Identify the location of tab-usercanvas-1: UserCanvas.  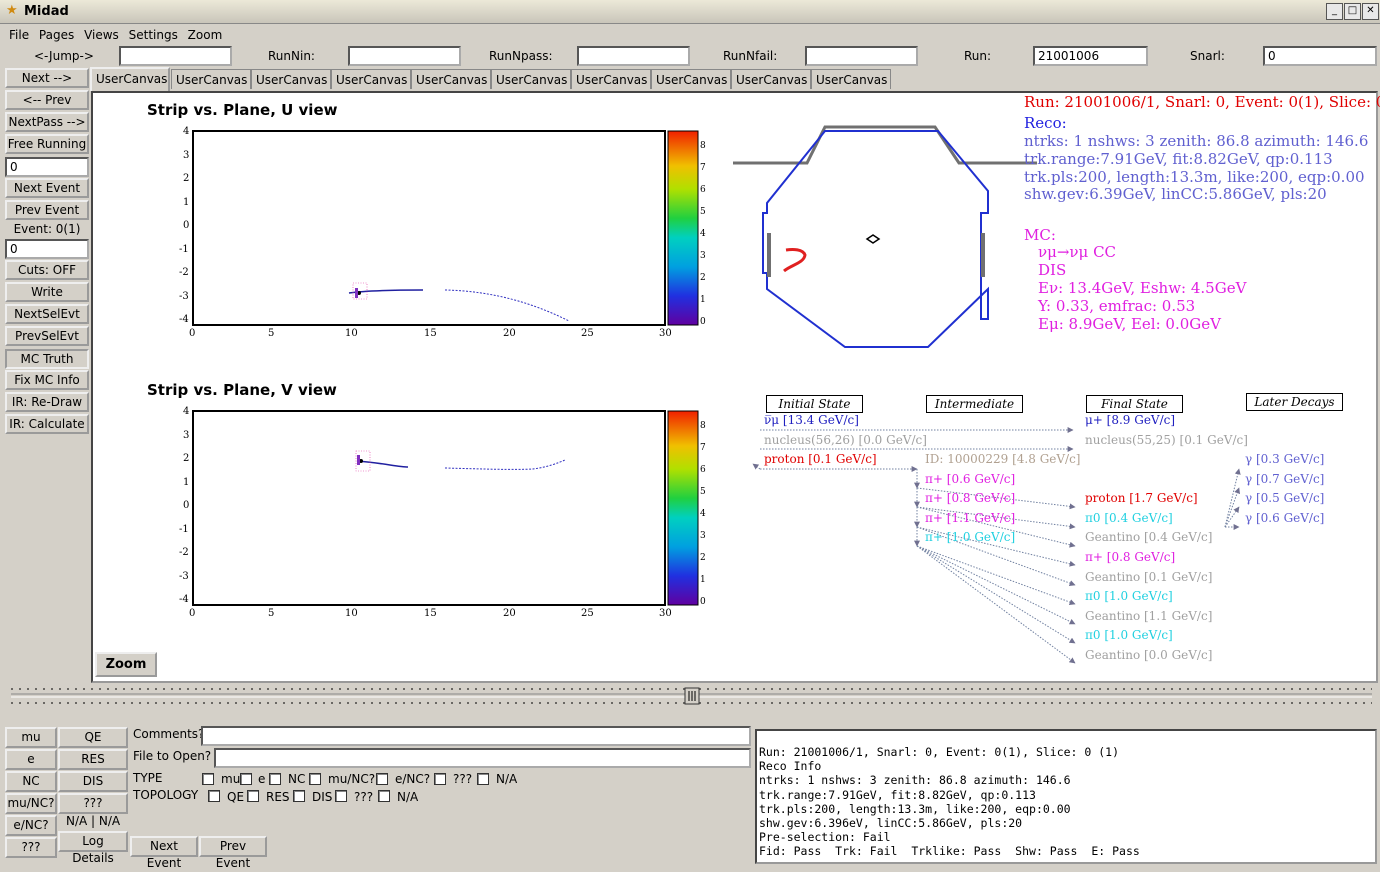
(130, 79).